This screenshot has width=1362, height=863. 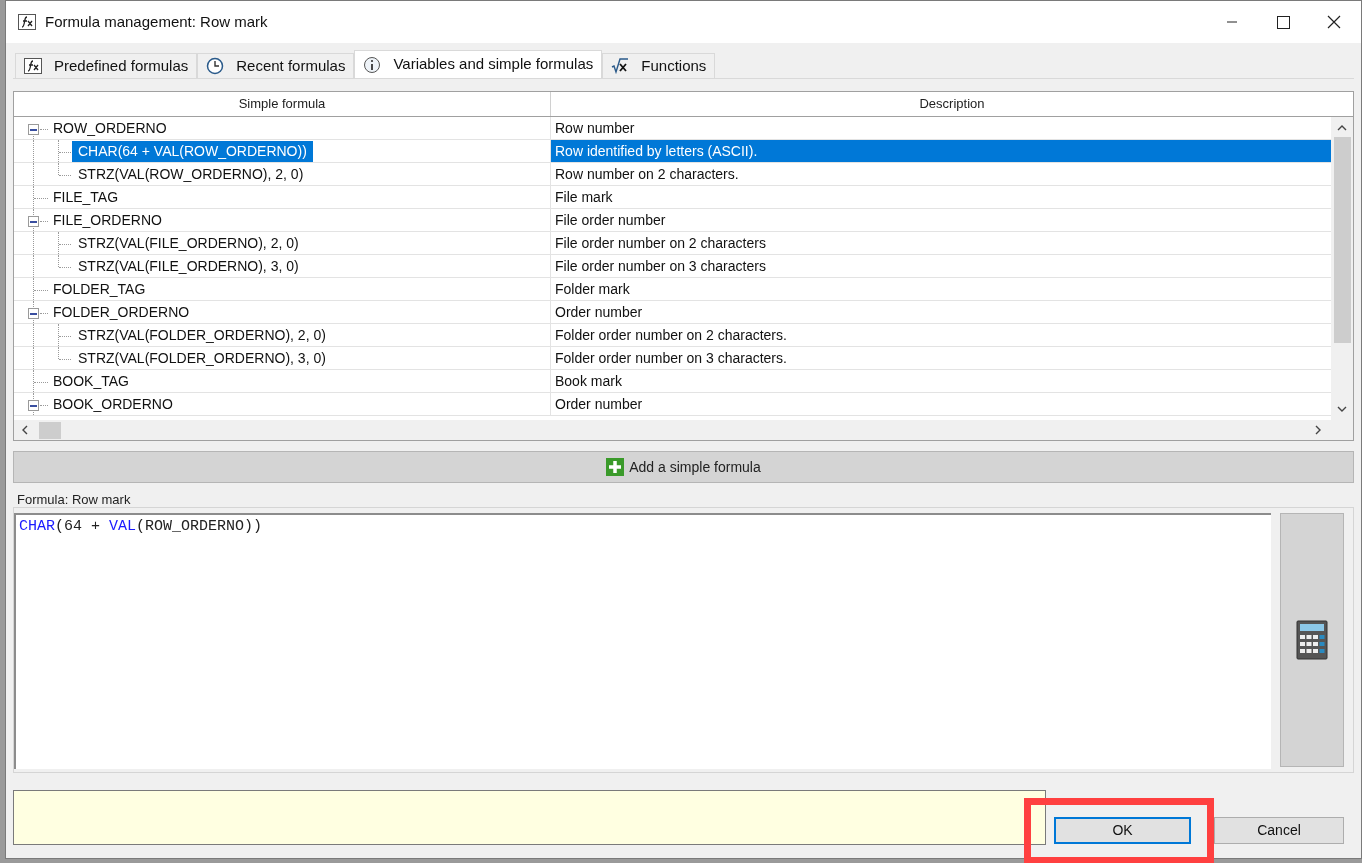 What do you see at coordinates (1342, 409) in the screenshot?
I see `scroll-down-icon` at bounding box center [1342, 409].